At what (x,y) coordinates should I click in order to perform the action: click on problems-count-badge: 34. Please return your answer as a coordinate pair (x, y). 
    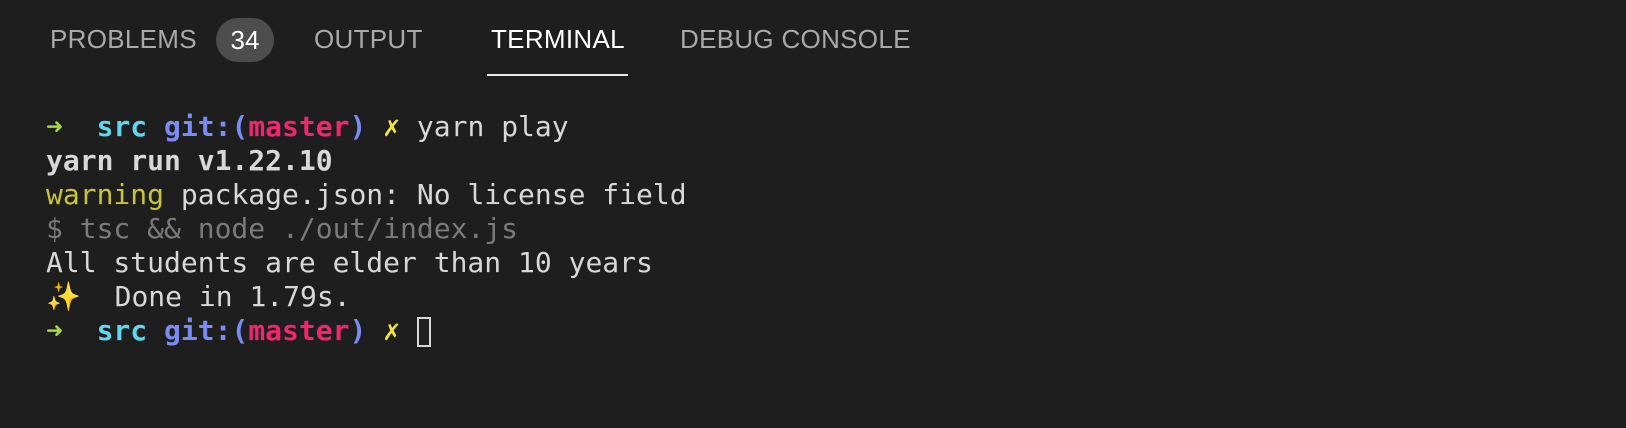
    Looking at the image, I should click on (245, 40).